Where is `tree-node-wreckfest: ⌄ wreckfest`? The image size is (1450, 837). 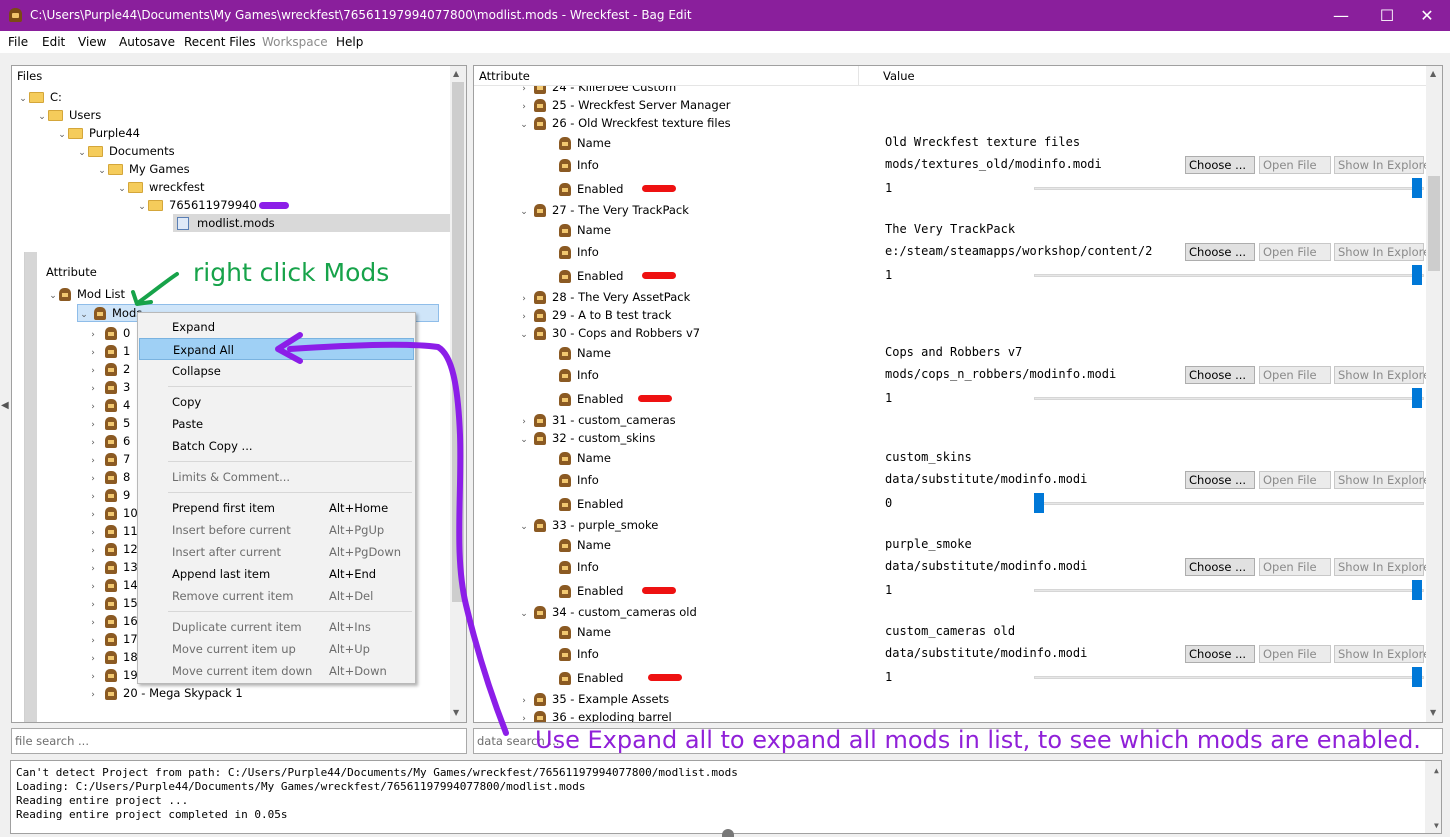
tree-node-wreckfest: ⌄ wreckfest is located at coordinates (160, 187).